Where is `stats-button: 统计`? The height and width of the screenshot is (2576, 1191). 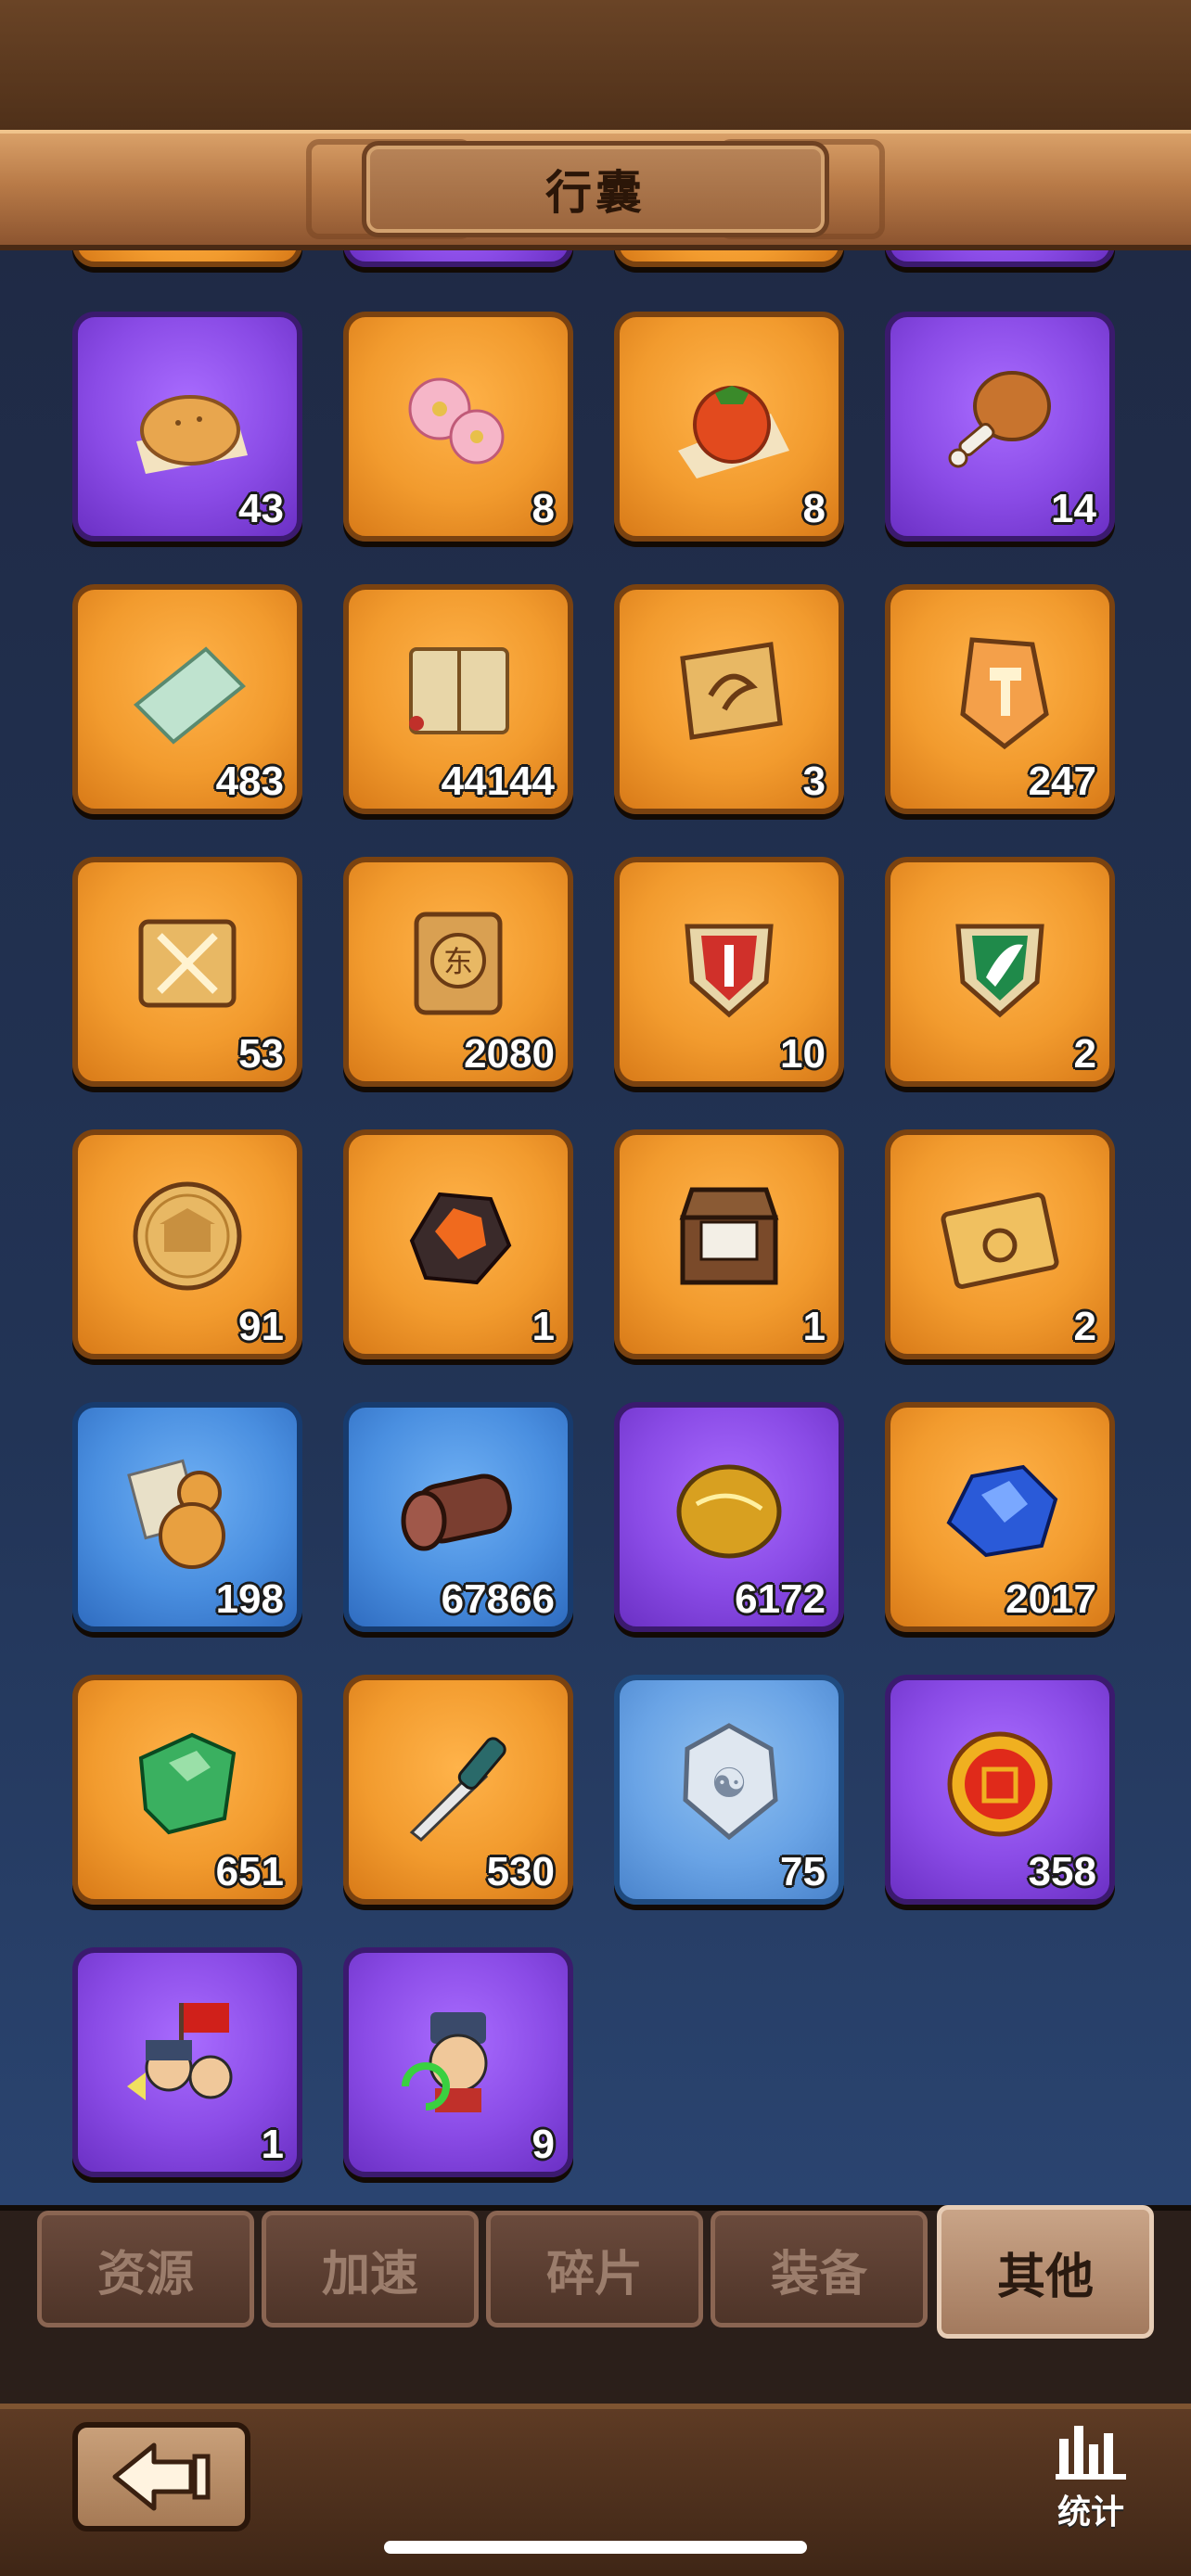
stats-button: 统计 is located at coordinates (1090, 2480).